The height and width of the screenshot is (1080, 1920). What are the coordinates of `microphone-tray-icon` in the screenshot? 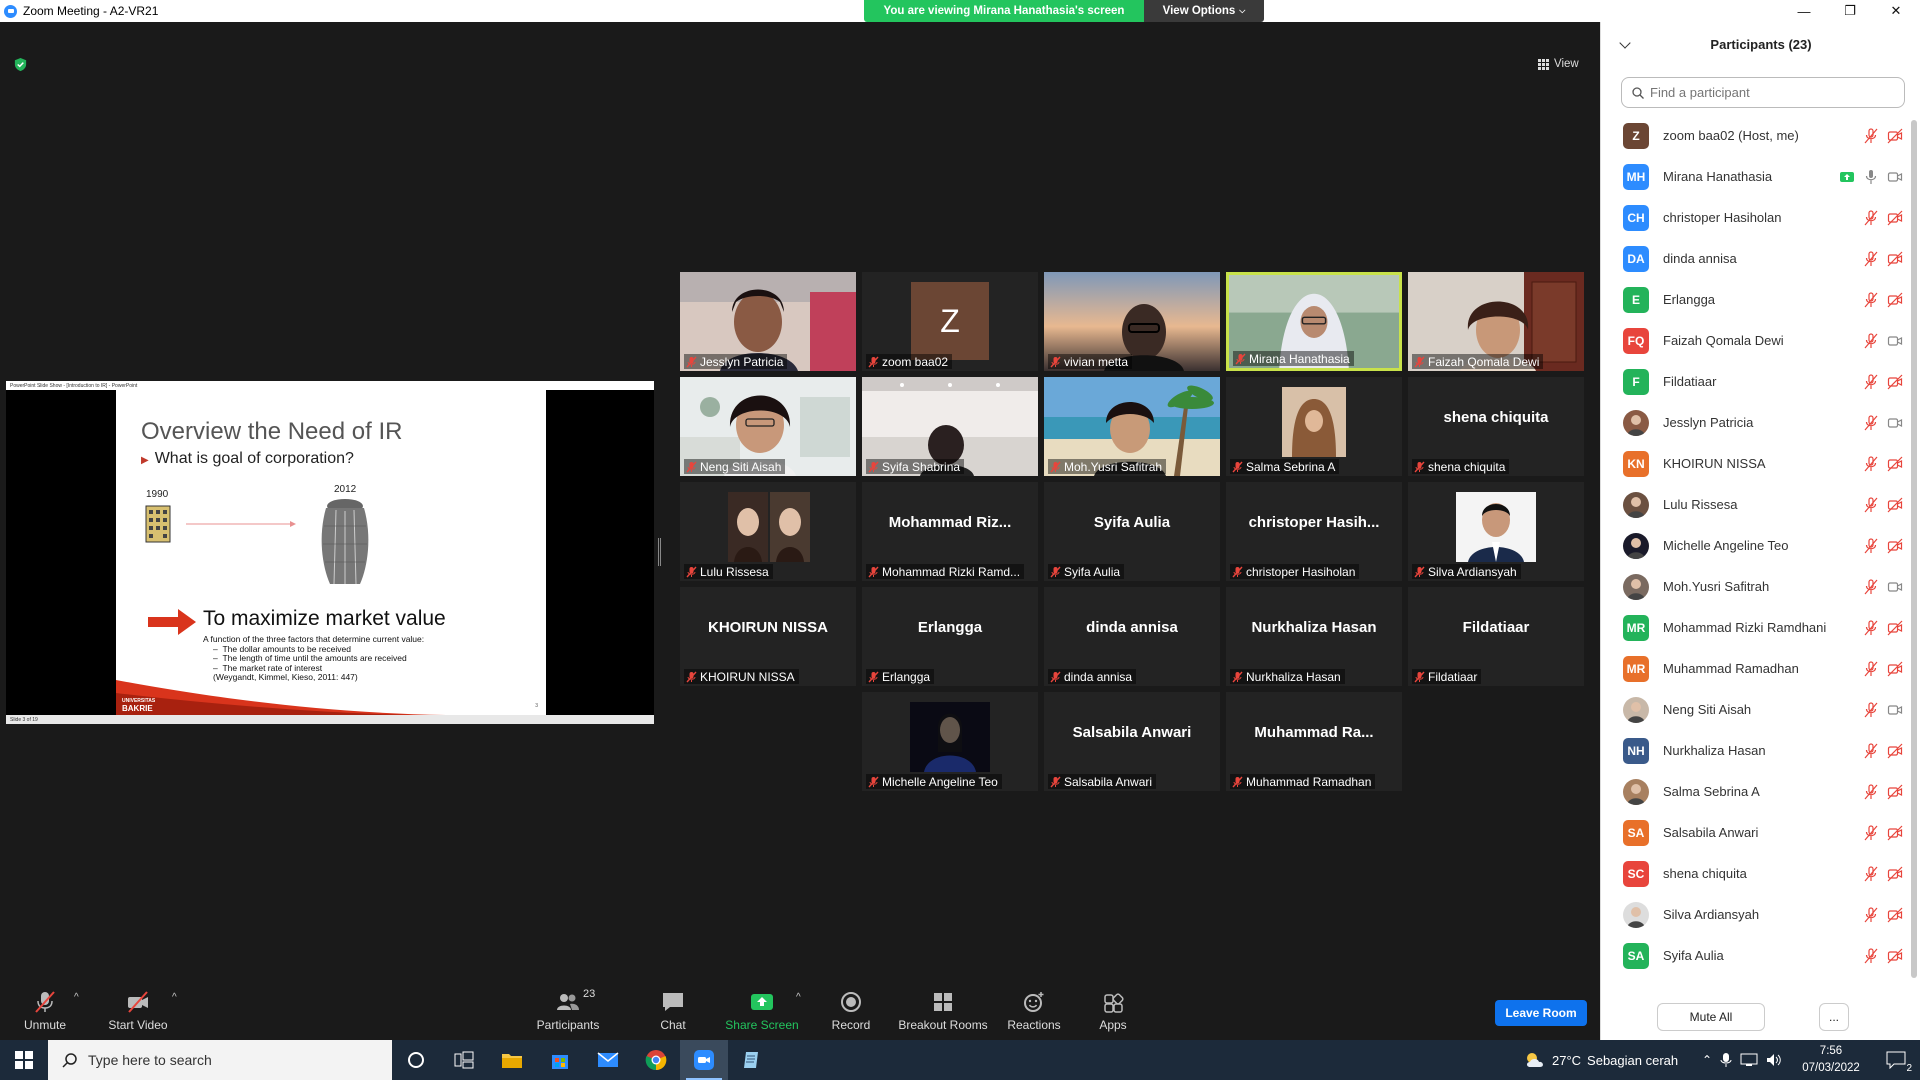 It's located at (1726, 1060).